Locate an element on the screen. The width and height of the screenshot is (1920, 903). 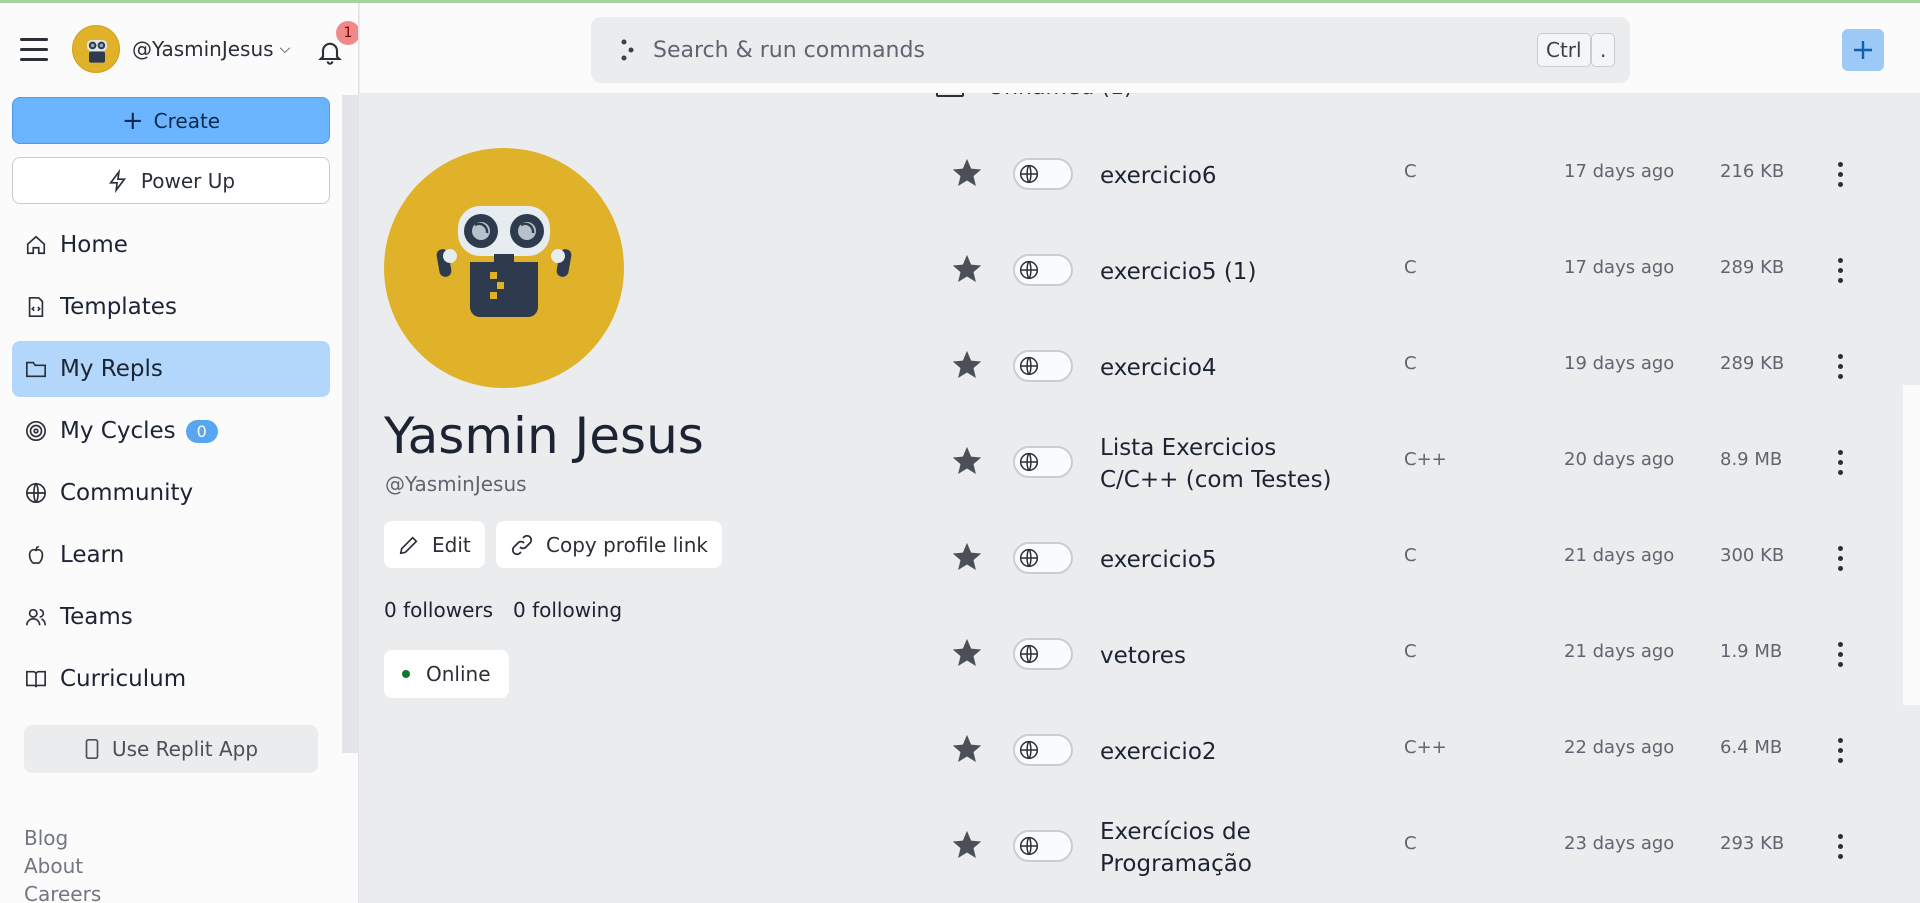
plus-icon is located at coordinates (1863, 50).